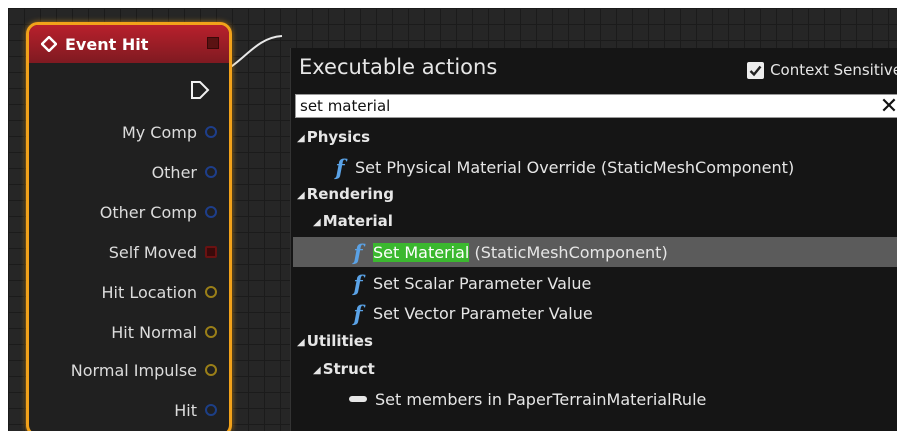  I want to click on bool-pin-icon, so click(211, 252).